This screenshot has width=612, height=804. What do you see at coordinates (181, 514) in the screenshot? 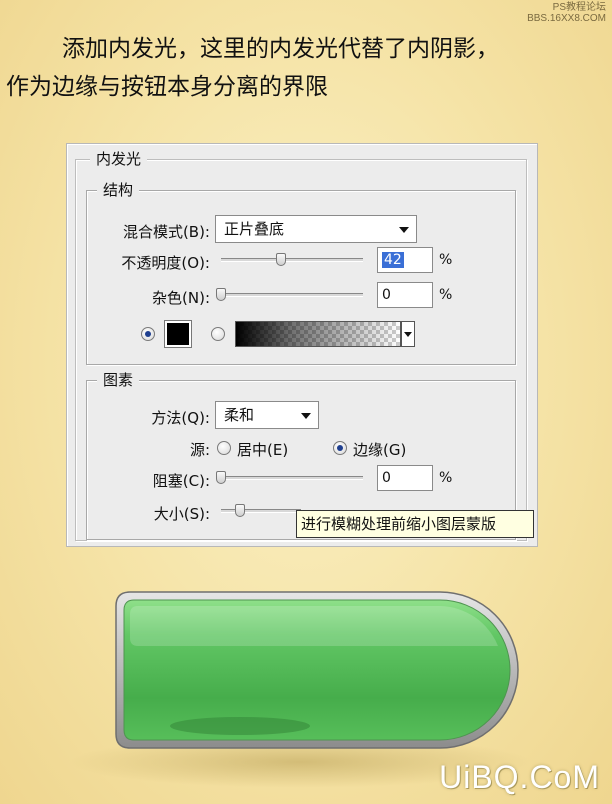
I see `size-label: 大小(S):` at bounding box center [181, 514].